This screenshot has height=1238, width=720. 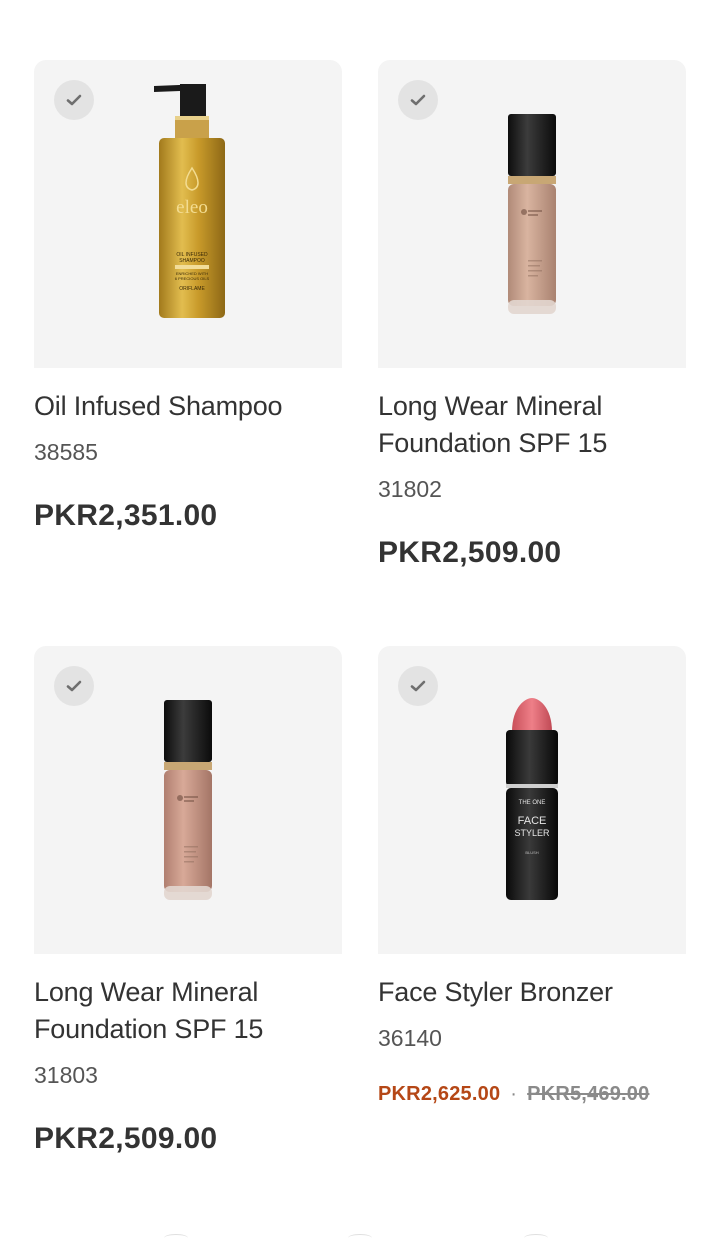 What do you see at coordinates (66, 452) in the screenshot?
I see `product-code: 38585` at bounding box center [66, 452].